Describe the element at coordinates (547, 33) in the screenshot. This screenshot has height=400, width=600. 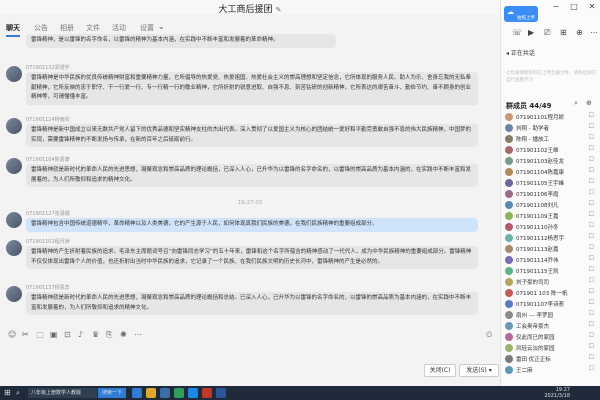
I see `share-screen-icon: ⎚` at that location.